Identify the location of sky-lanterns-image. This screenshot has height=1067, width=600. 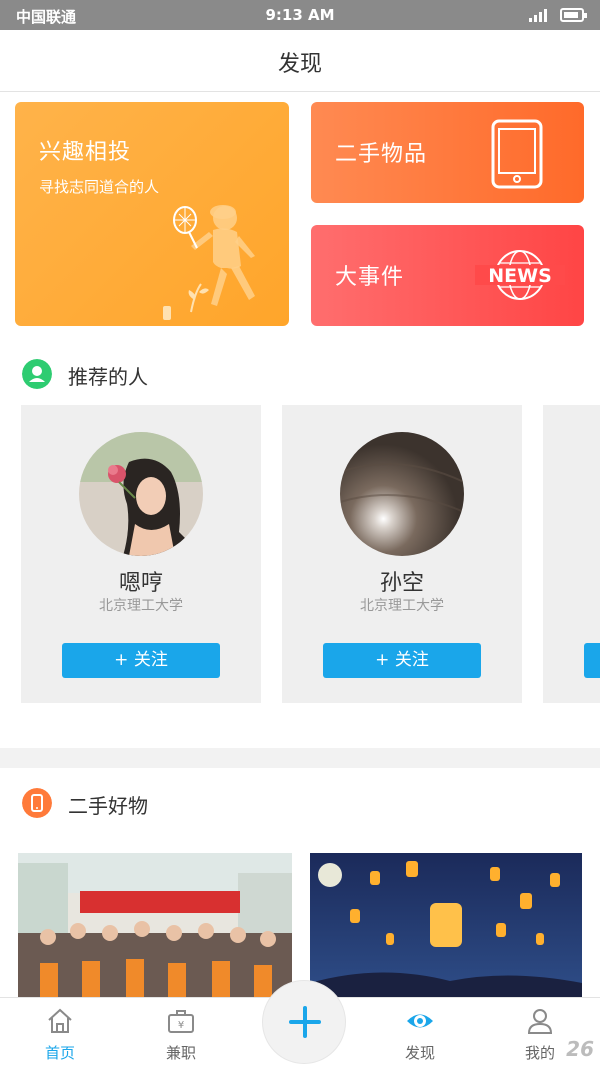
(446, 928).